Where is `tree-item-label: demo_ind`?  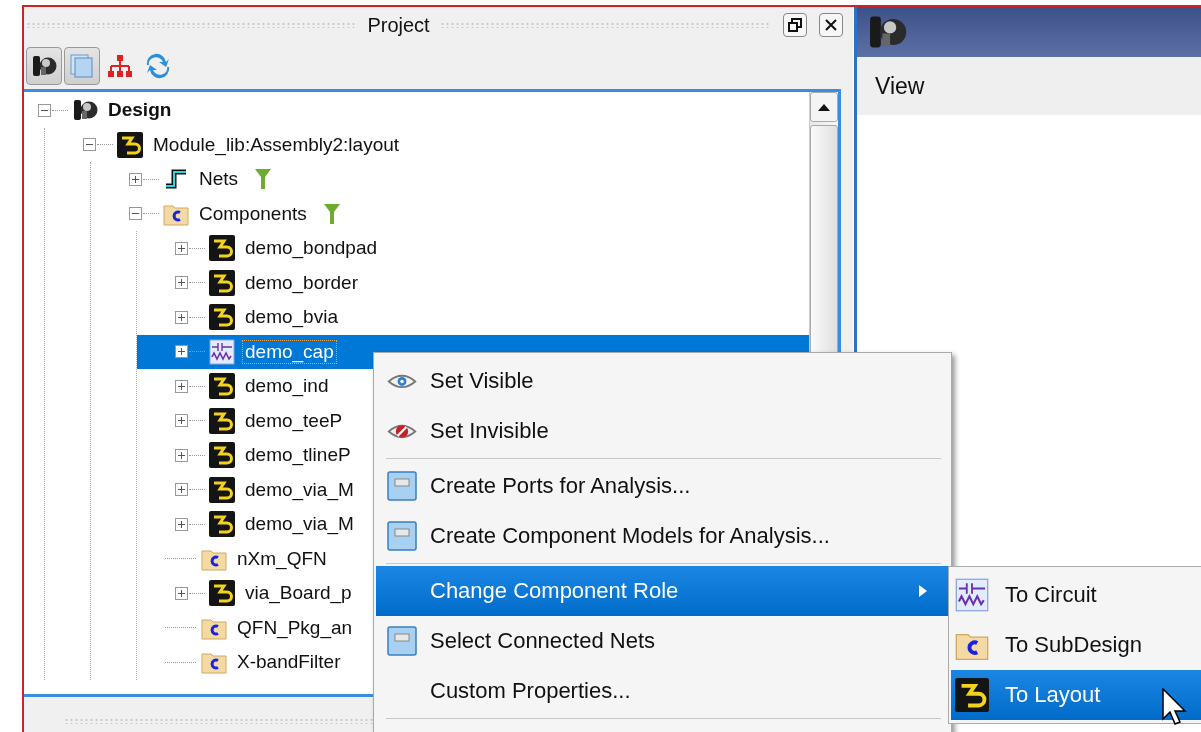 tree-item-label: demo_ind is located at coordinates (287, 386).